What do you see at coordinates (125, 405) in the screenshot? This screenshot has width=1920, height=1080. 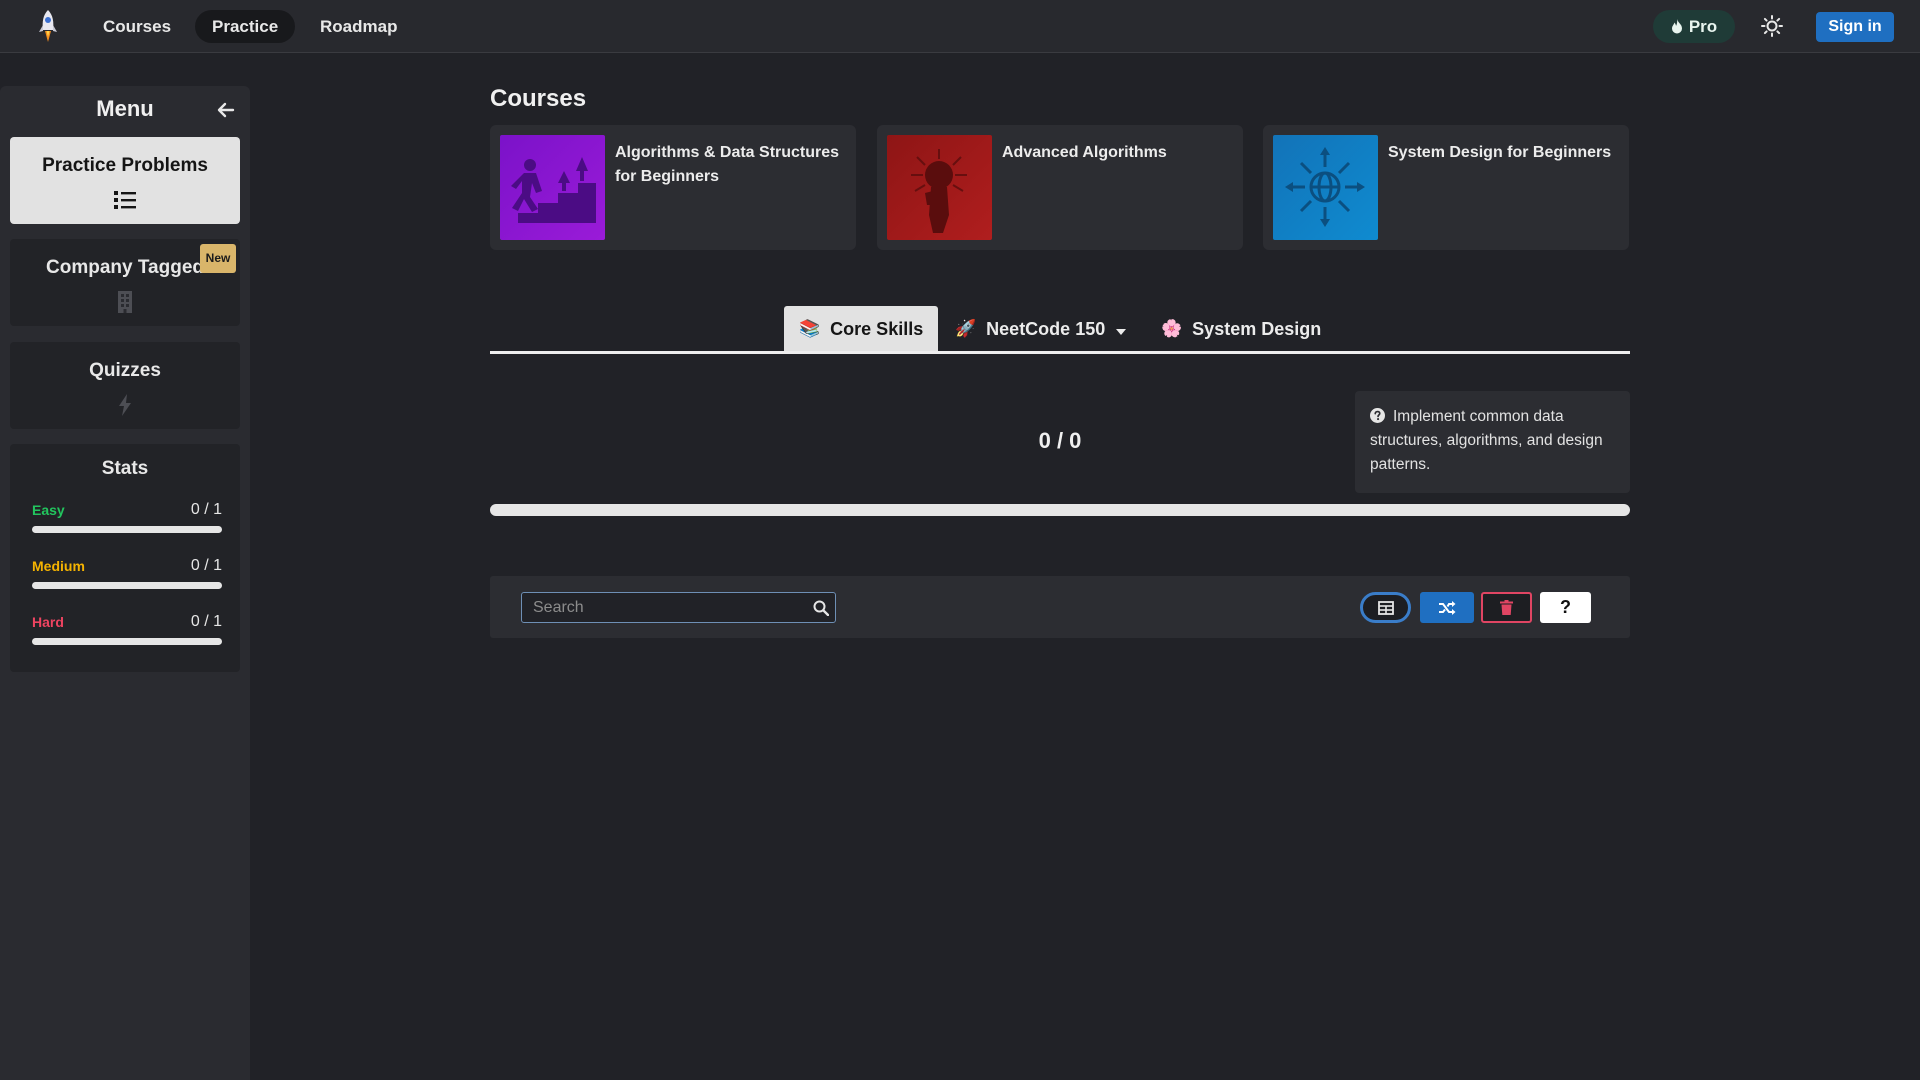 I see `lightning-icon` at bounding box center [125, 405].